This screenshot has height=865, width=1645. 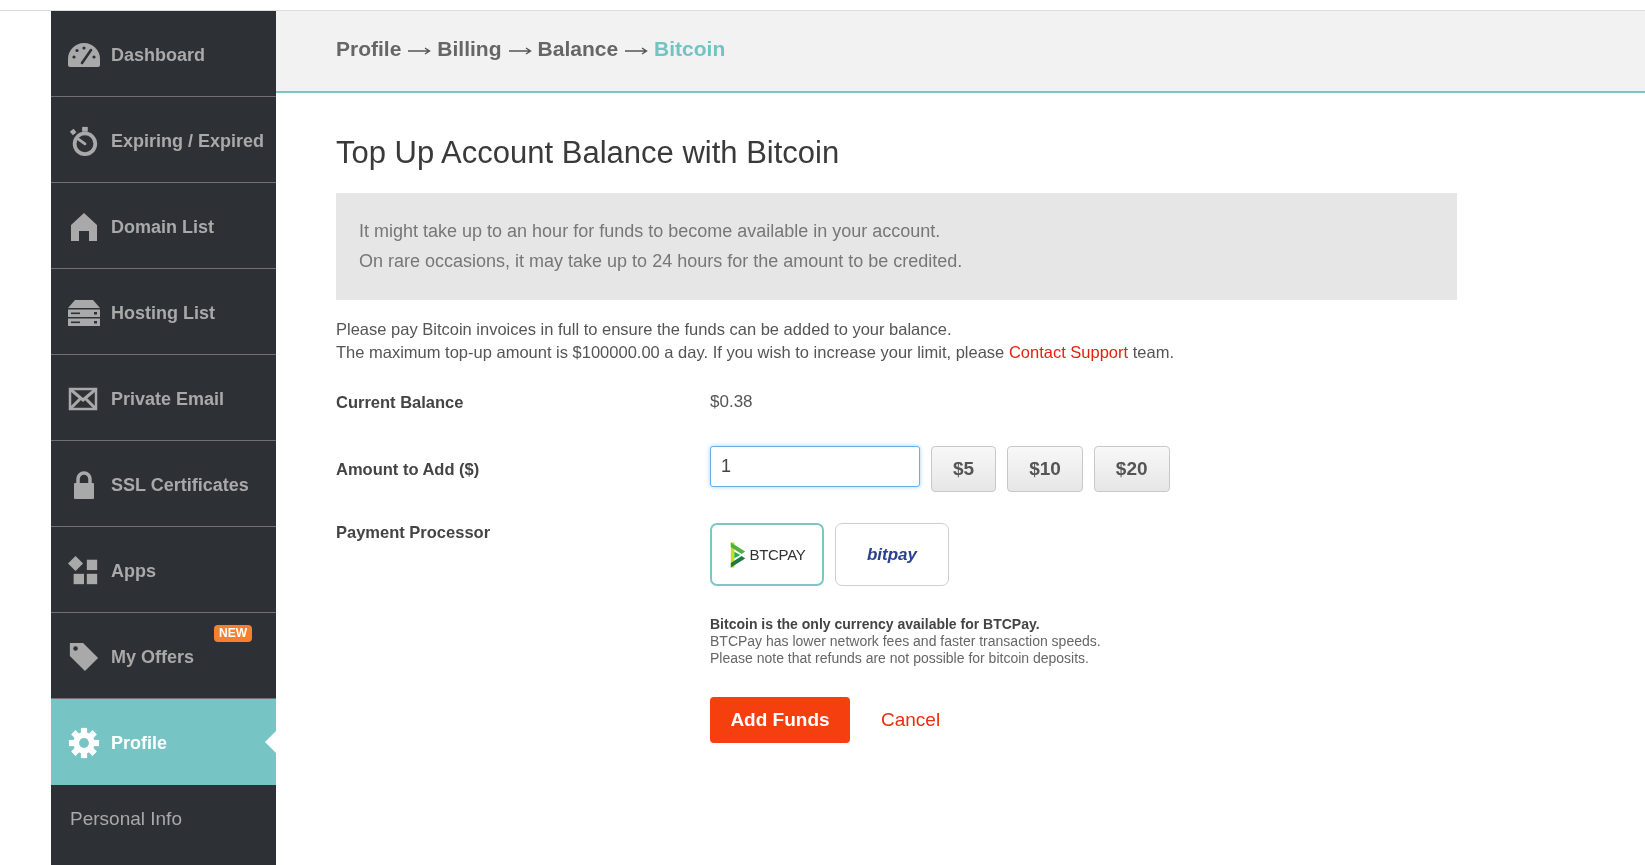 I want to click on submenu-item: Personal Info, so click(x=163, y=807).